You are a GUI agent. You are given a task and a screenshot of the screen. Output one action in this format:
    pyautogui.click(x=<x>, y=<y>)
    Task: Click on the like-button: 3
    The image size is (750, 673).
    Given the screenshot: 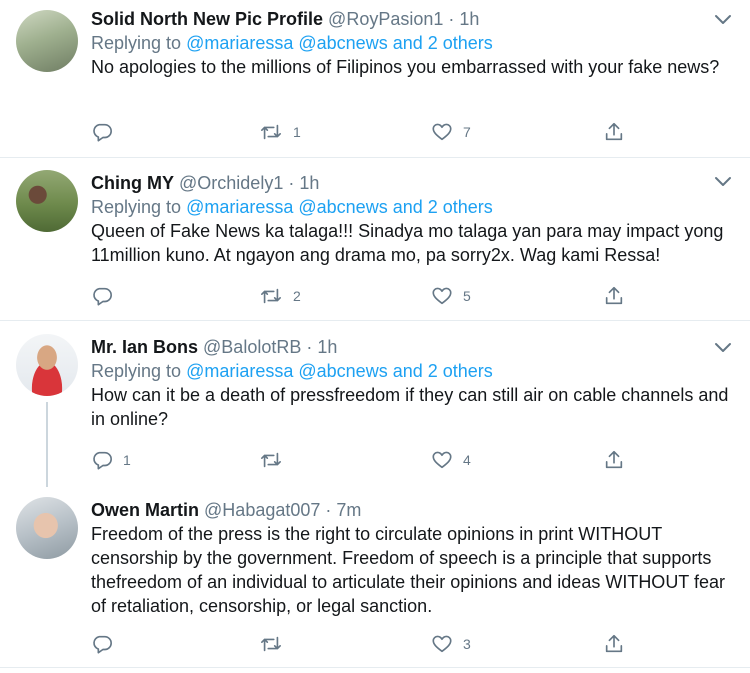 What is the action you would take?
    pyautogui.click(x=451, y=644)
    